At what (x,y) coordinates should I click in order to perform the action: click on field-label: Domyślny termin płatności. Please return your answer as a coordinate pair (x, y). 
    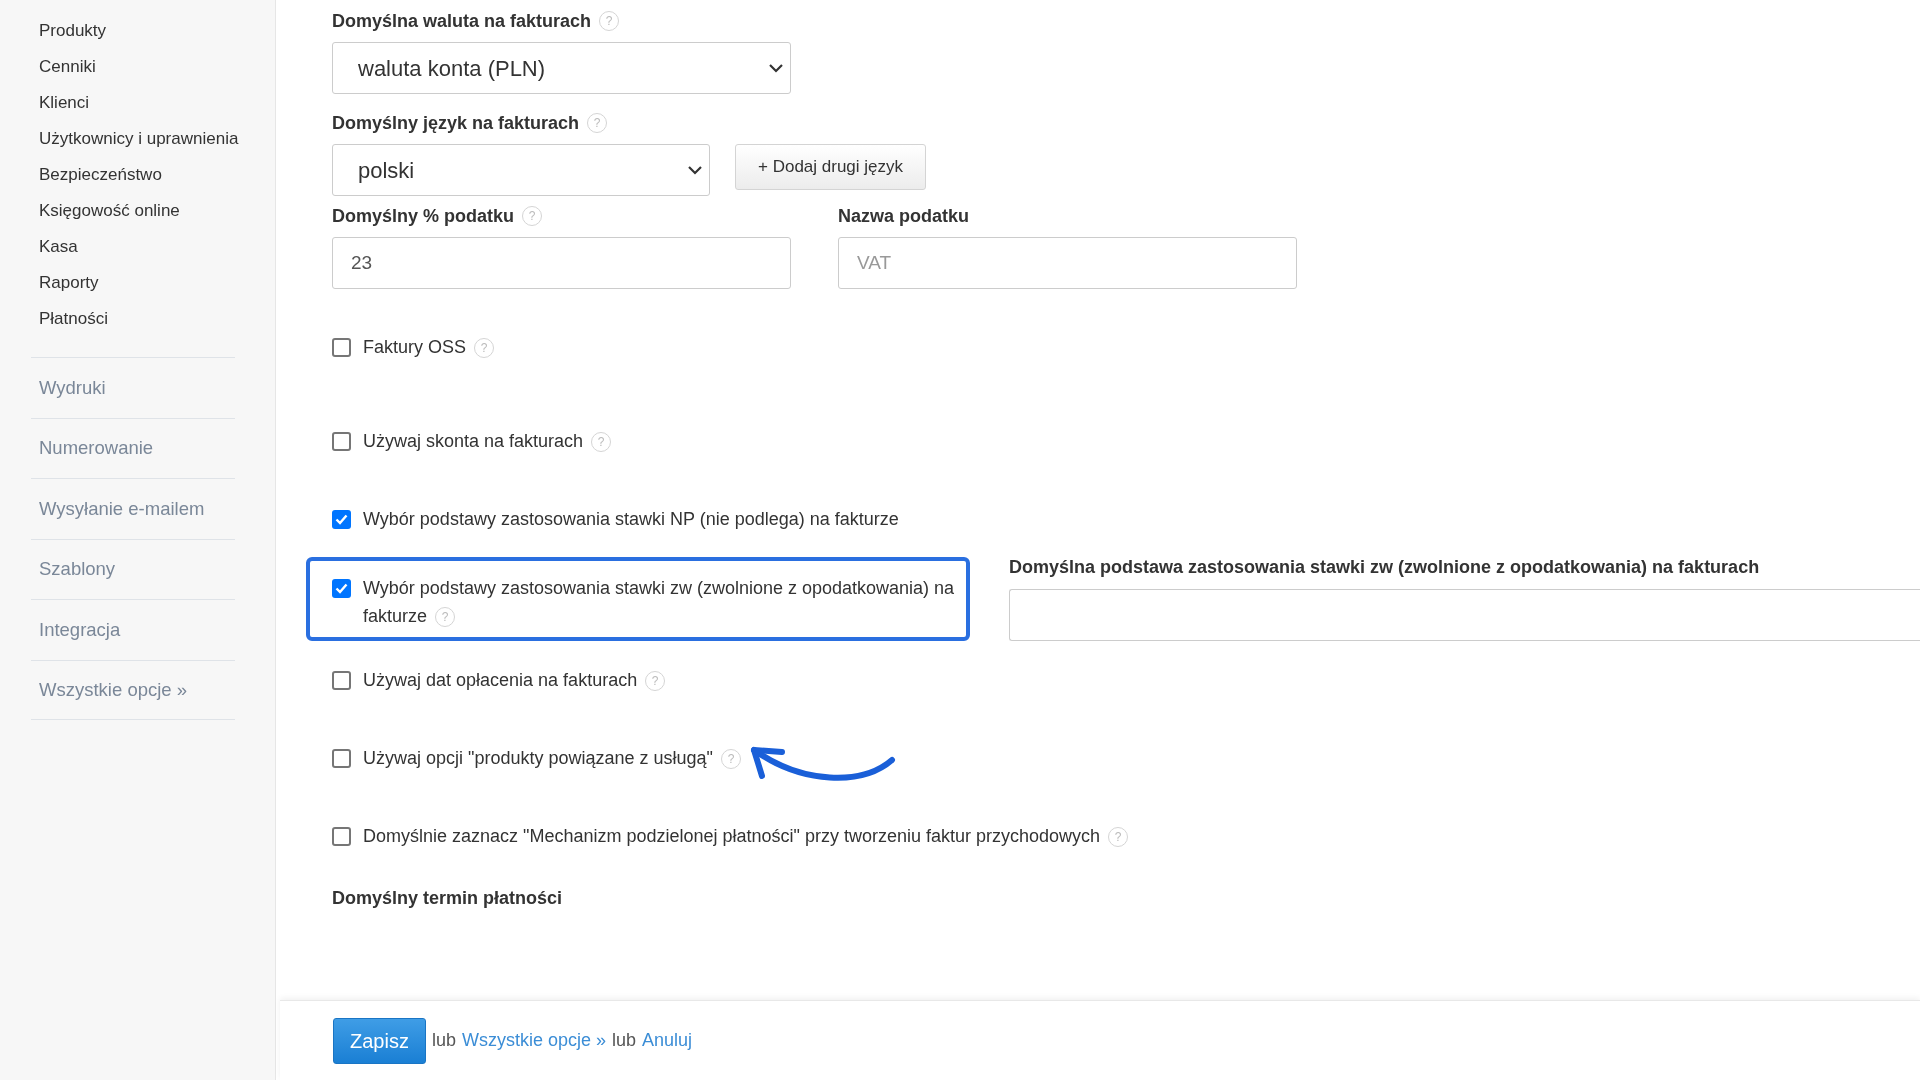
    Looking at the image, I should click on (447, 898).